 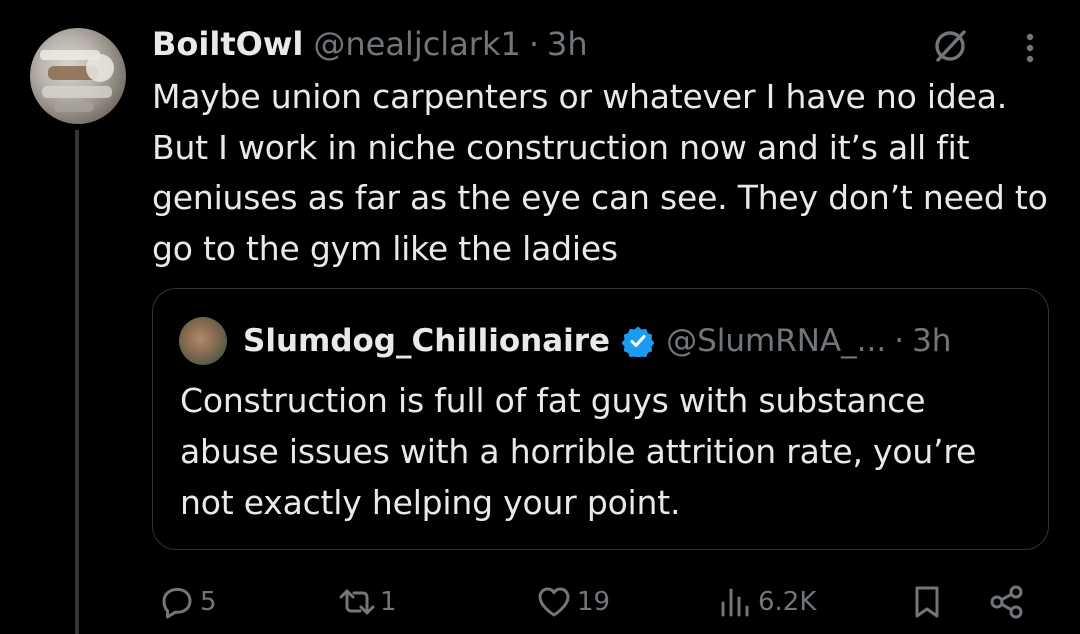 I want to click on quoted-display-name: Slumdog_Chillionaire, so click(x=426, y=341).